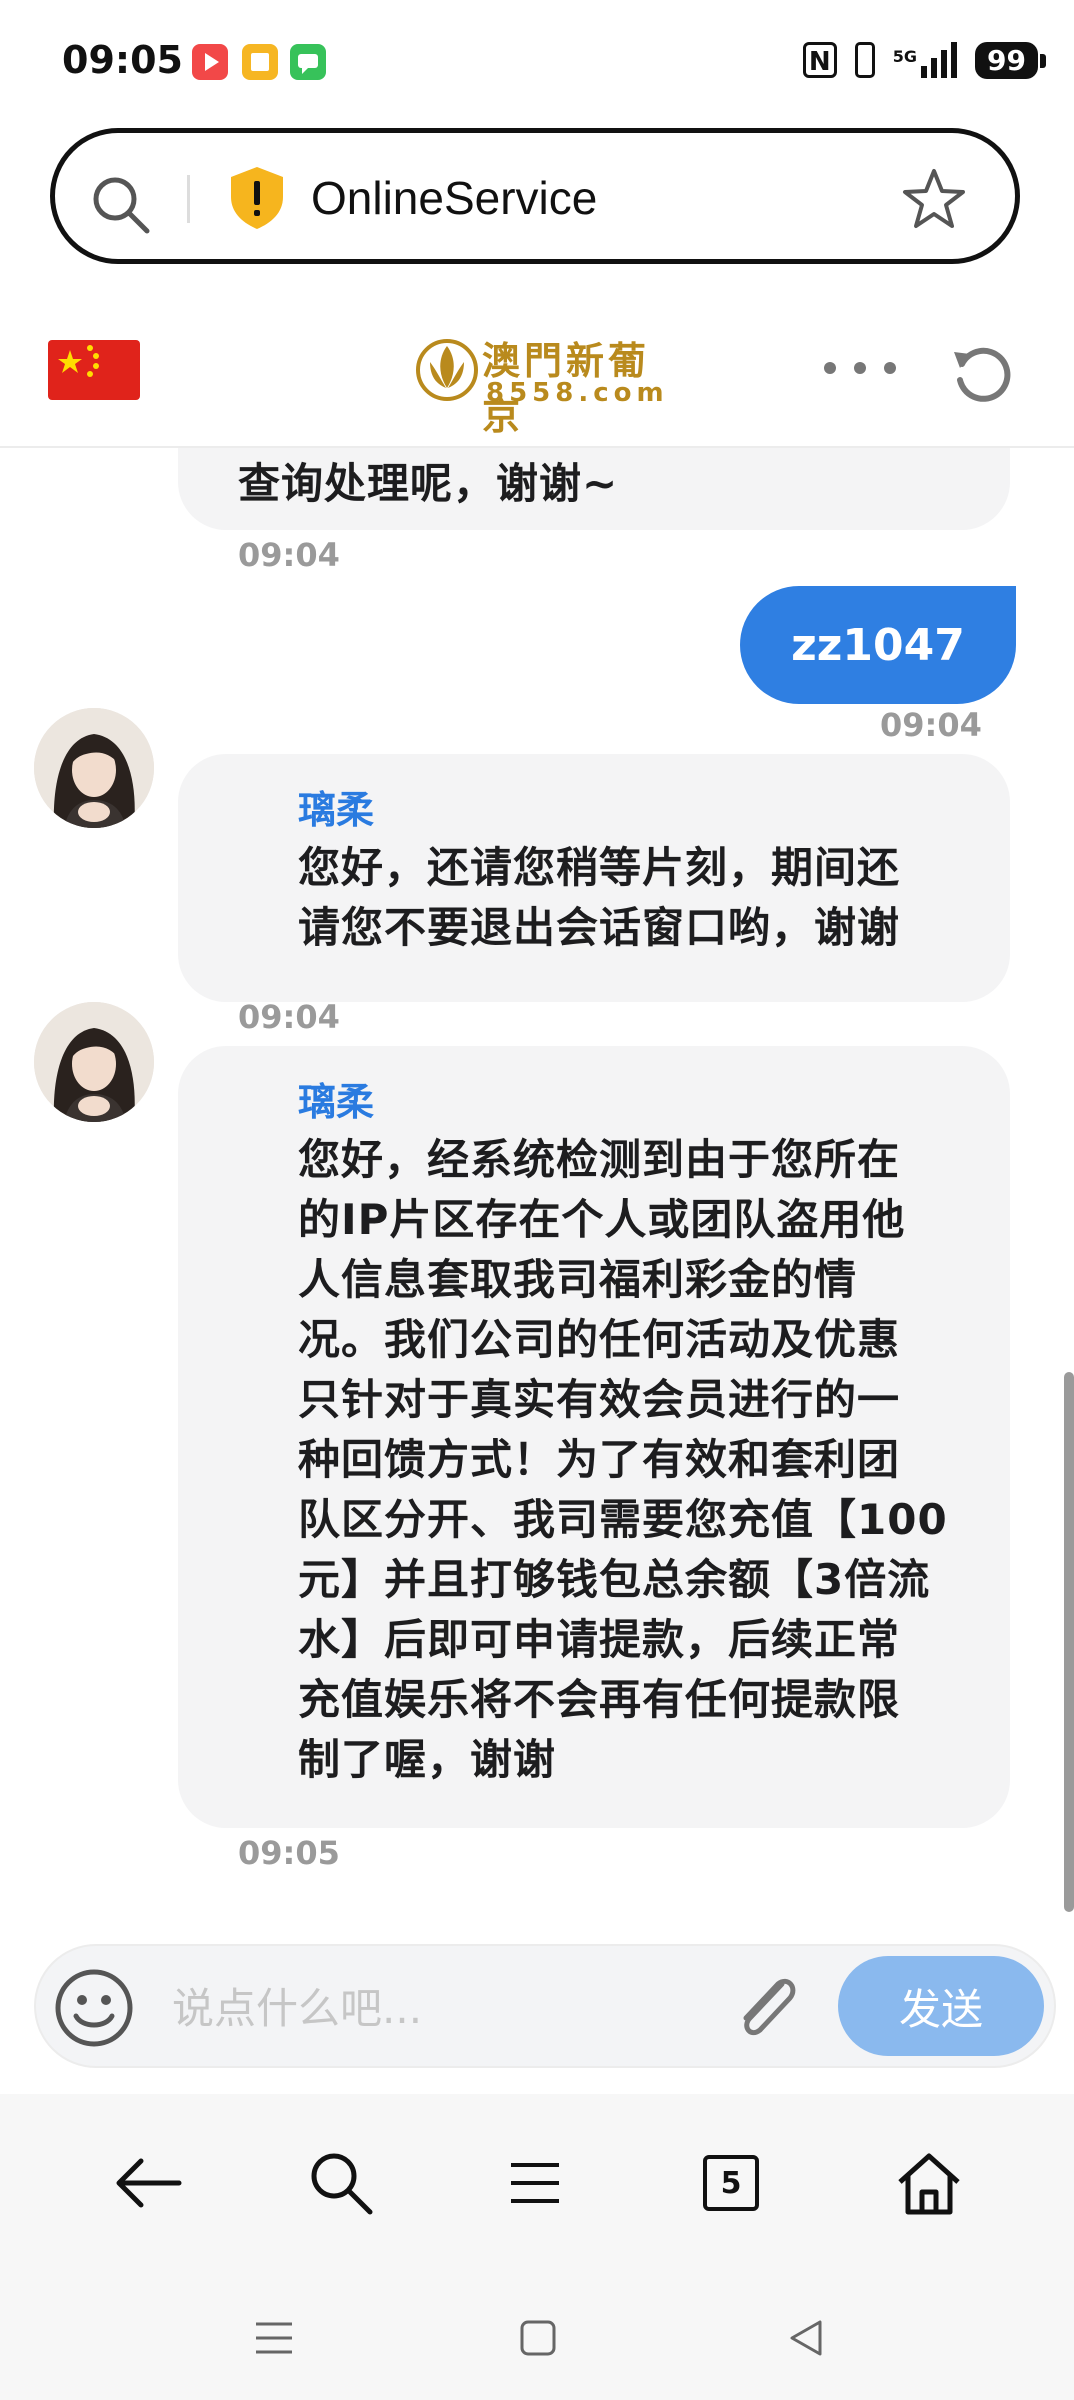 The width and height of the screenshot is (1074, 2400). What do you see at coordinates (537, 60) in the screenshot?
I see `status-bar: 09:05 N 5G 99` at bounding box center [537, 60].